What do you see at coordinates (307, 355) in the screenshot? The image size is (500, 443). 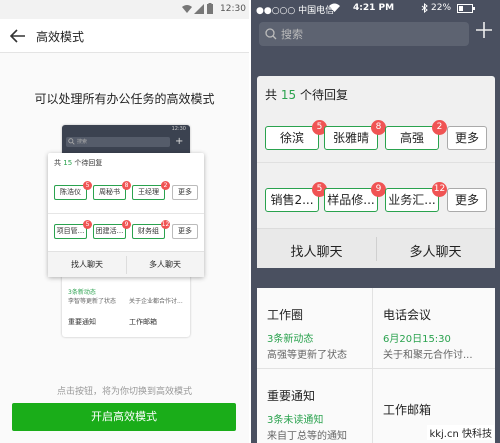 I see `tile-description: 高强等更新了状态` at bounding box center [307, 355].